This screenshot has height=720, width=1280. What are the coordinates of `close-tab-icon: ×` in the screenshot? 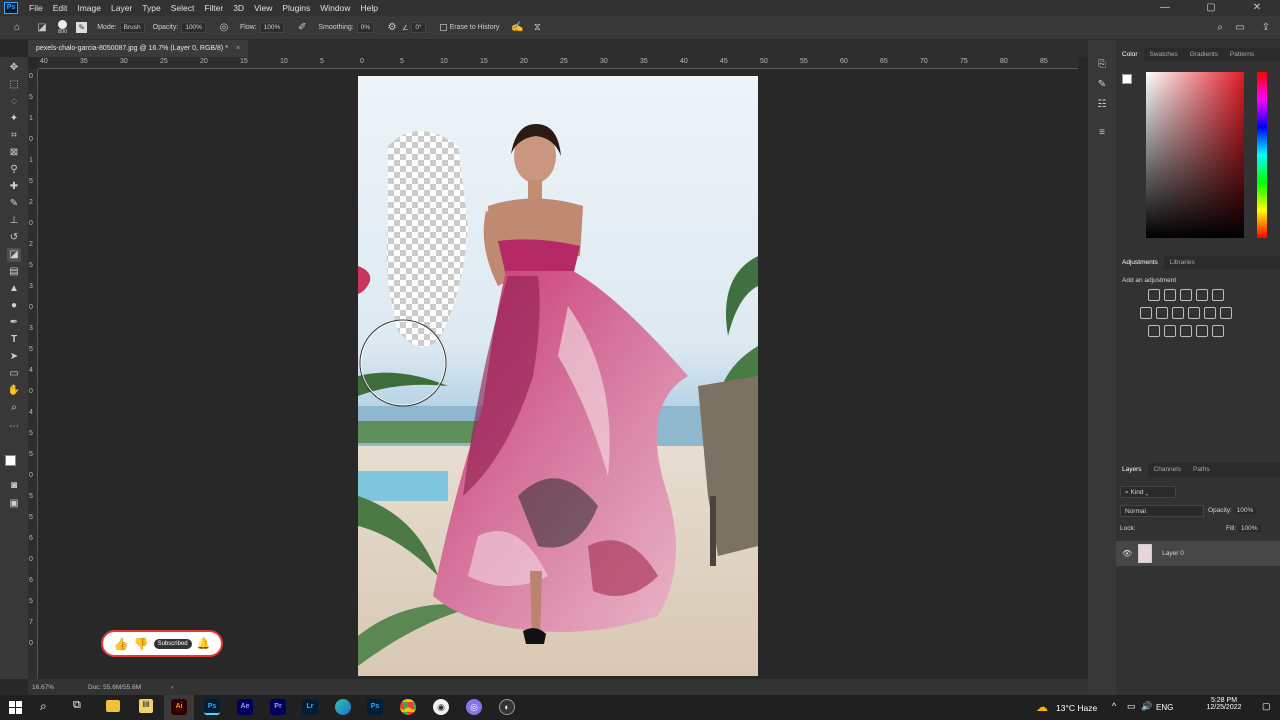 It's located at (238, 48).